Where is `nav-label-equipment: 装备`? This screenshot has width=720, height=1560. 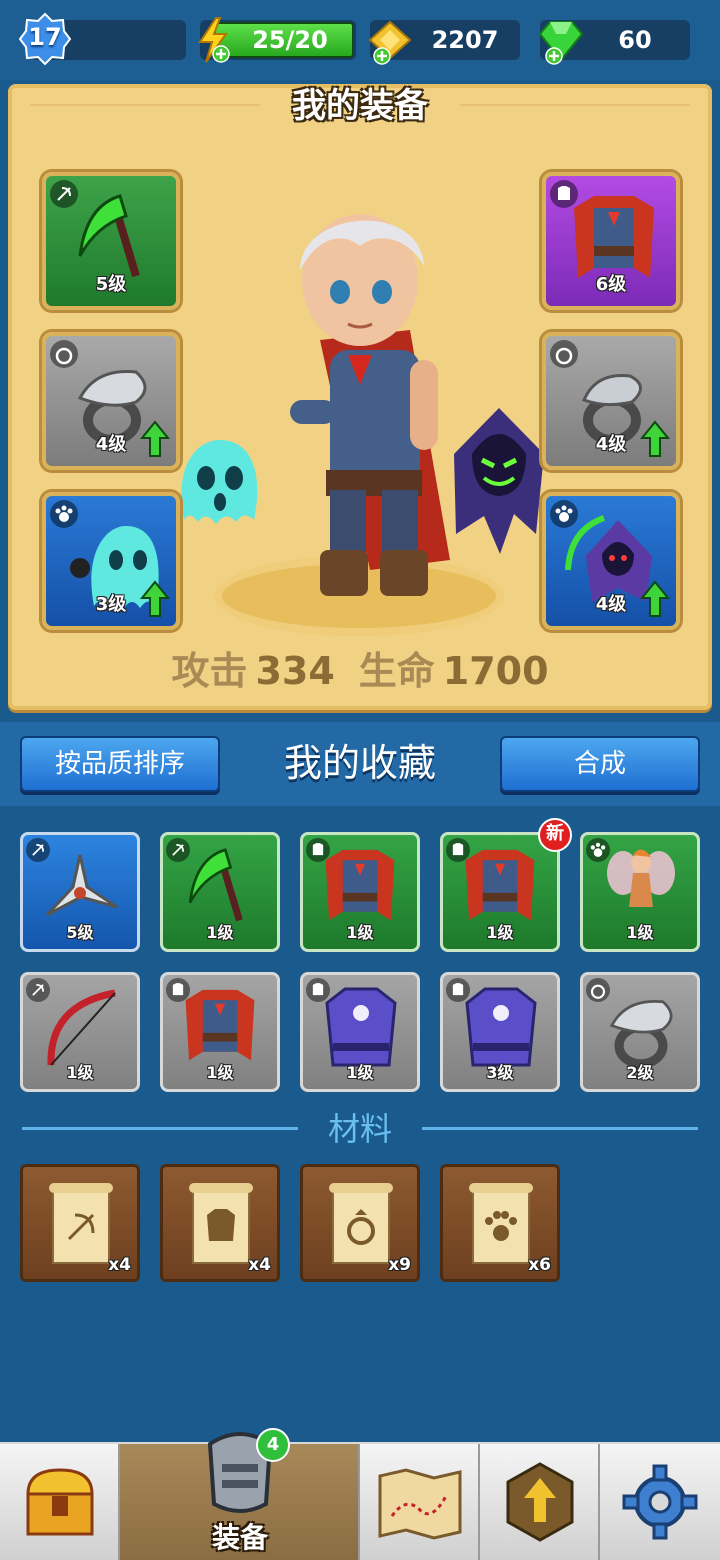
nav-label-equipment: 装备 is located at coordinates (239, 1537).